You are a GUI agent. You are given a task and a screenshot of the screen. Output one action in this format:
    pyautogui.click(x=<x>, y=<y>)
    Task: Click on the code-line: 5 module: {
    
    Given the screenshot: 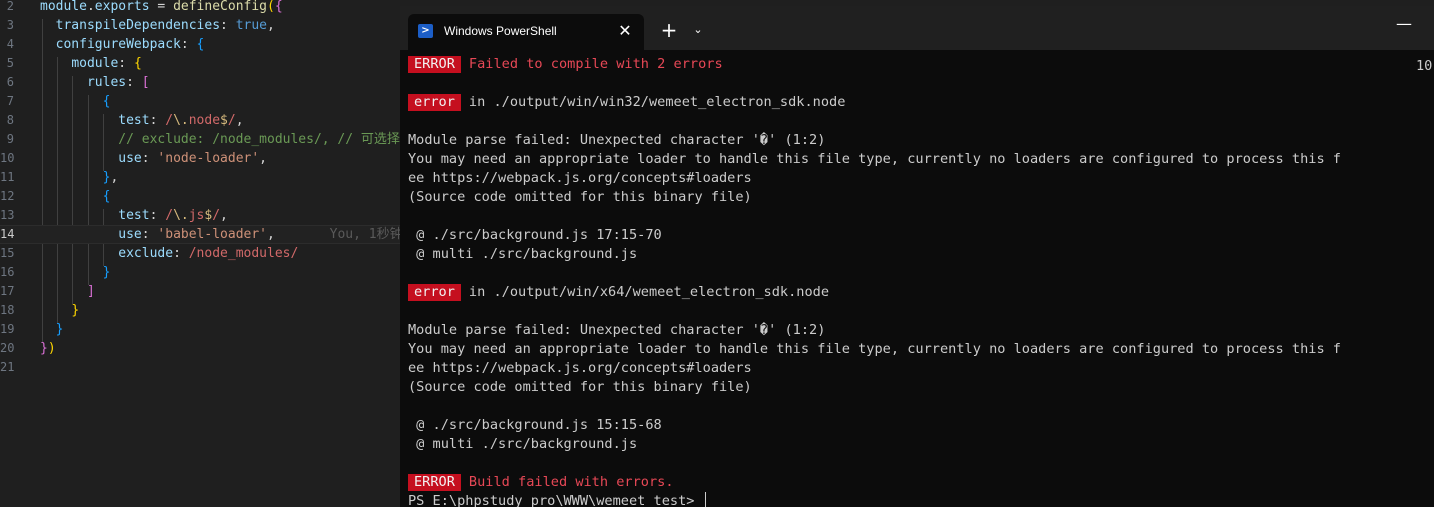 What is the action you would take?
    pyautogui.click(x=200, y=63)
    